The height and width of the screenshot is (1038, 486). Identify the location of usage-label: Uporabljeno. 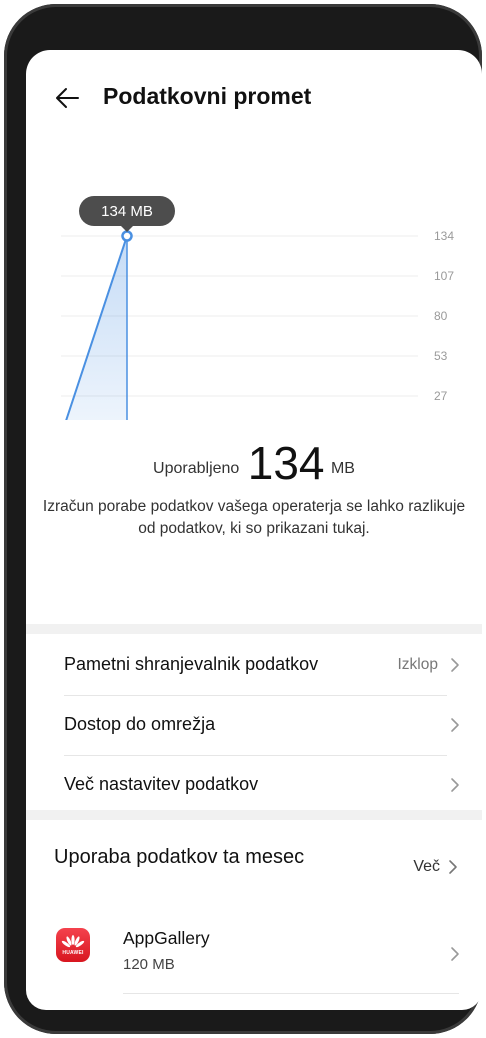
(196, 468).